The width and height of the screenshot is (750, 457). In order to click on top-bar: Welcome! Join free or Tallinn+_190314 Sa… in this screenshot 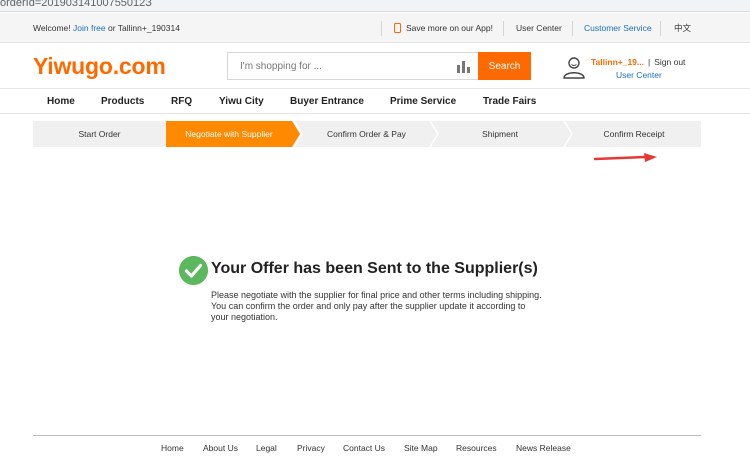, I will do `click(375, 28)`.